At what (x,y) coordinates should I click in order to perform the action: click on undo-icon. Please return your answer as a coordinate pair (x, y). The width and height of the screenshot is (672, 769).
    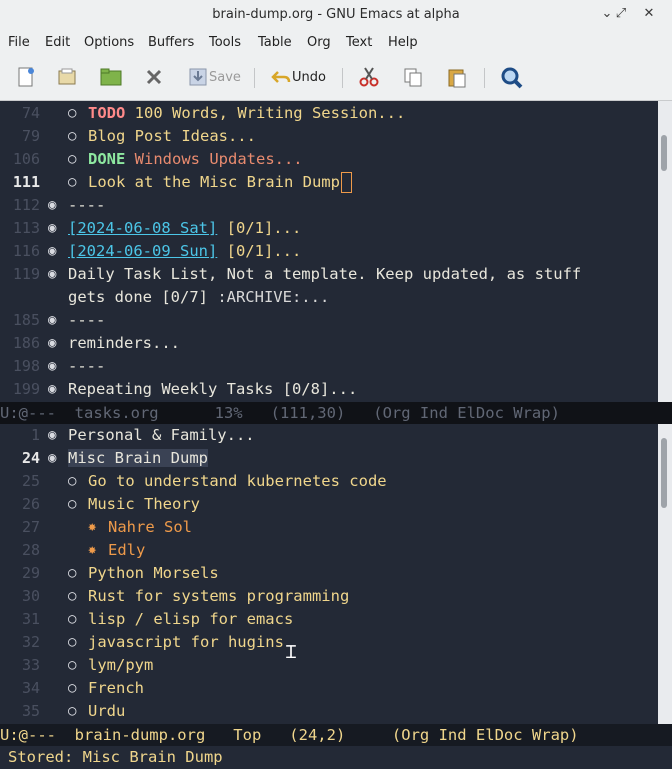
    Looking at the image, I should click on (281, 77).